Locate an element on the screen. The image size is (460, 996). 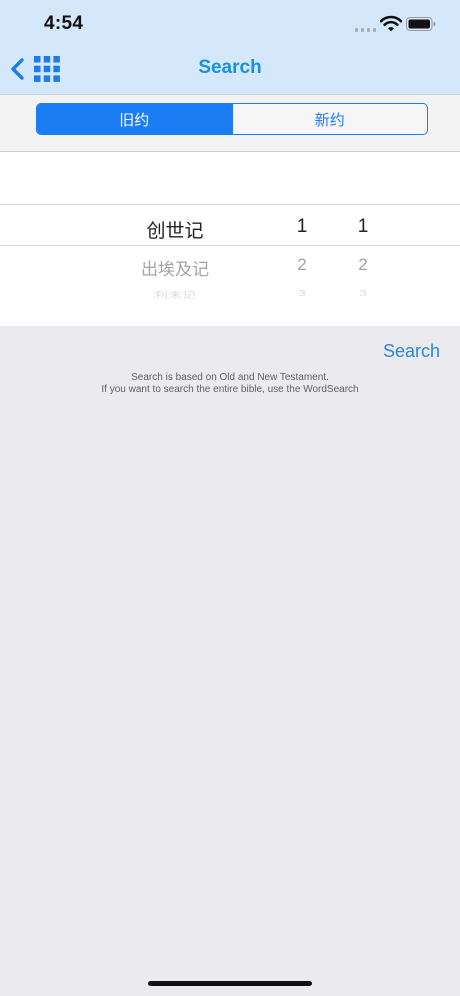
segment-new-testament: 新约 is located at coordinates (329, 119).